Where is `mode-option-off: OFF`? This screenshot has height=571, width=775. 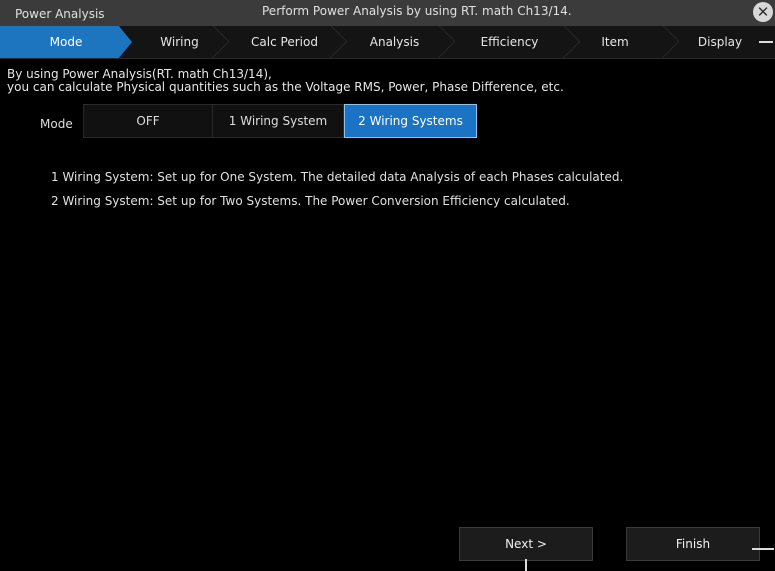 mode-option-off: OFF is located at coordinates (148, 121).